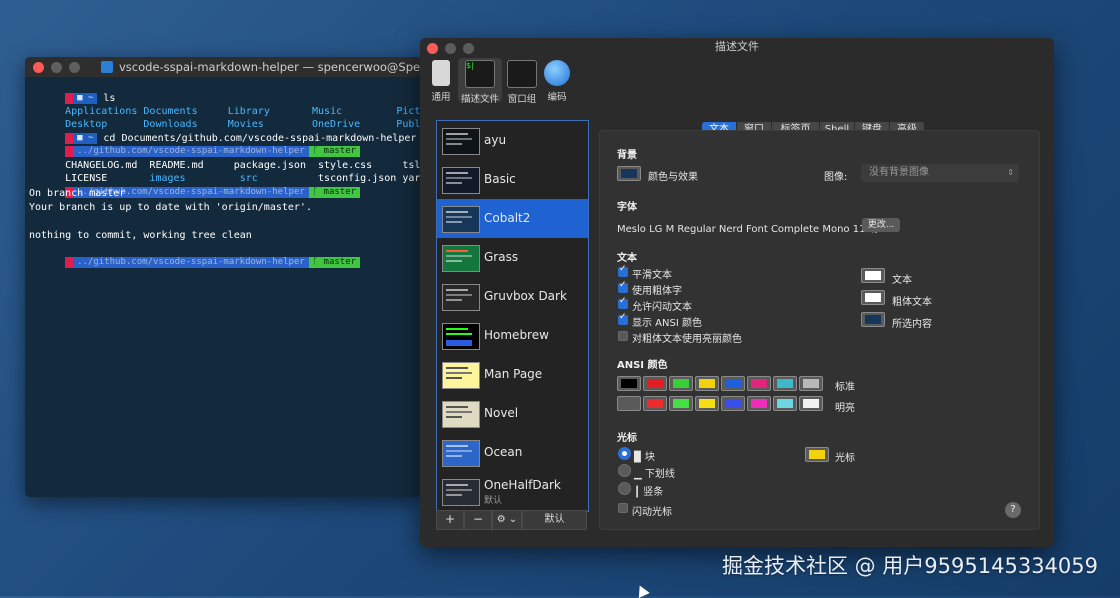  I want to click on terminal-profile-icon: $|, so click(480, 74).